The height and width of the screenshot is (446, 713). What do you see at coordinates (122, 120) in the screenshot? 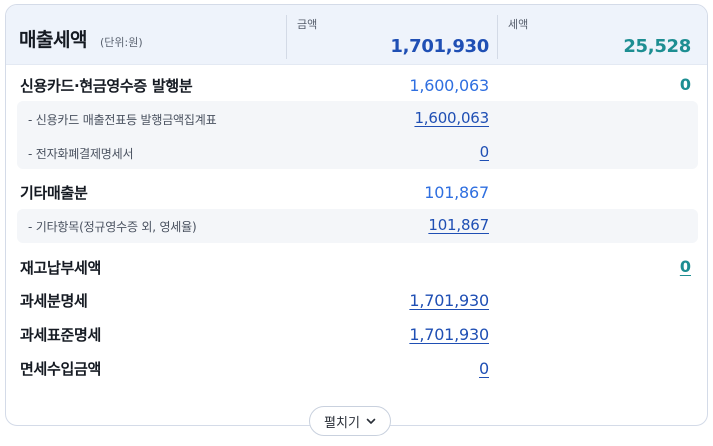
I see `sub-row-label-card: - 신용카드 매출전표등 발행금액집계표` at bounding box center [122, 120].